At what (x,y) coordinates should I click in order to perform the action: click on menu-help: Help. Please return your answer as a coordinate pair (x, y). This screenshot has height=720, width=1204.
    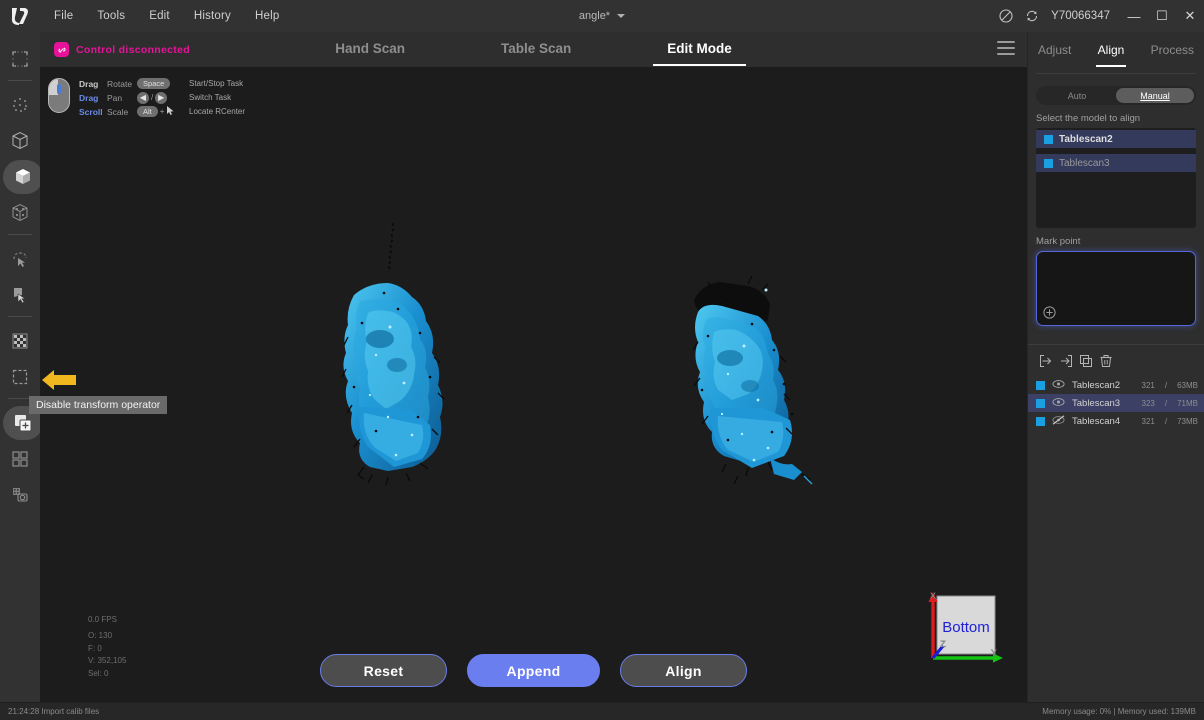
    Looking at the image, I should click on (267, 16).